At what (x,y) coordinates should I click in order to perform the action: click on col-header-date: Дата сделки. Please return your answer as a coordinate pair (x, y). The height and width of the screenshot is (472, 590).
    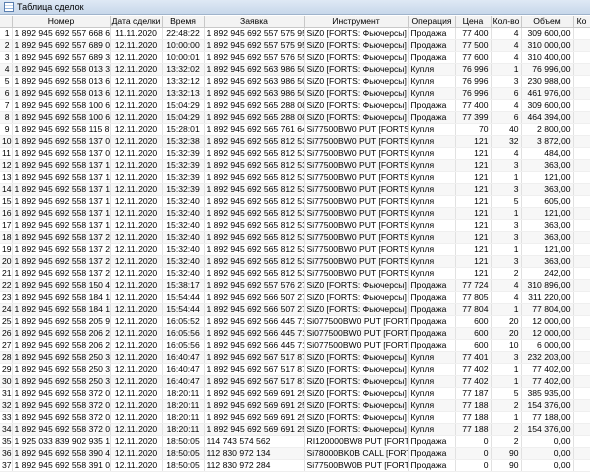
    Looking at the image, I should click on (136, 22).